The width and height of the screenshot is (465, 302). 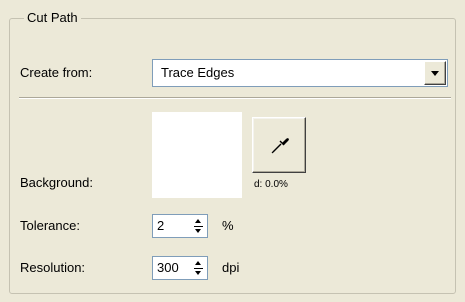 What do you see at coordinates (231, 267) in the screenshot?
I see `resolution-unit: dpi` at bounding box center [231, 267].